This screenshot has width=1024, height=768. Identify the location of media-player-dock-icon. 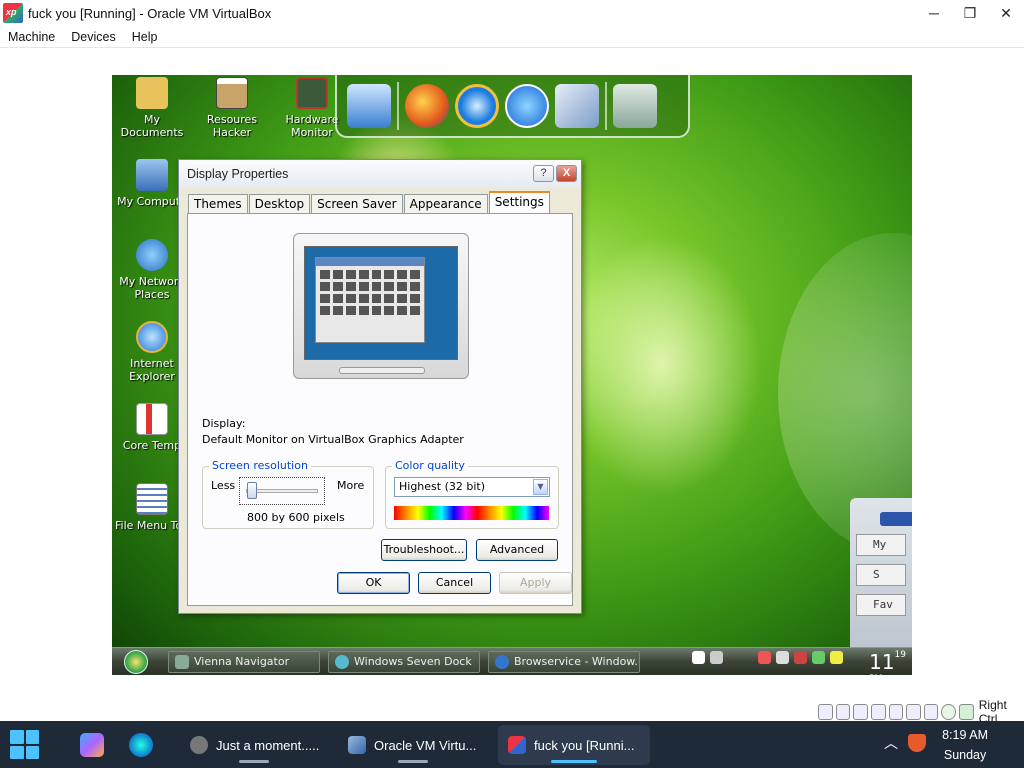
(527, 105).